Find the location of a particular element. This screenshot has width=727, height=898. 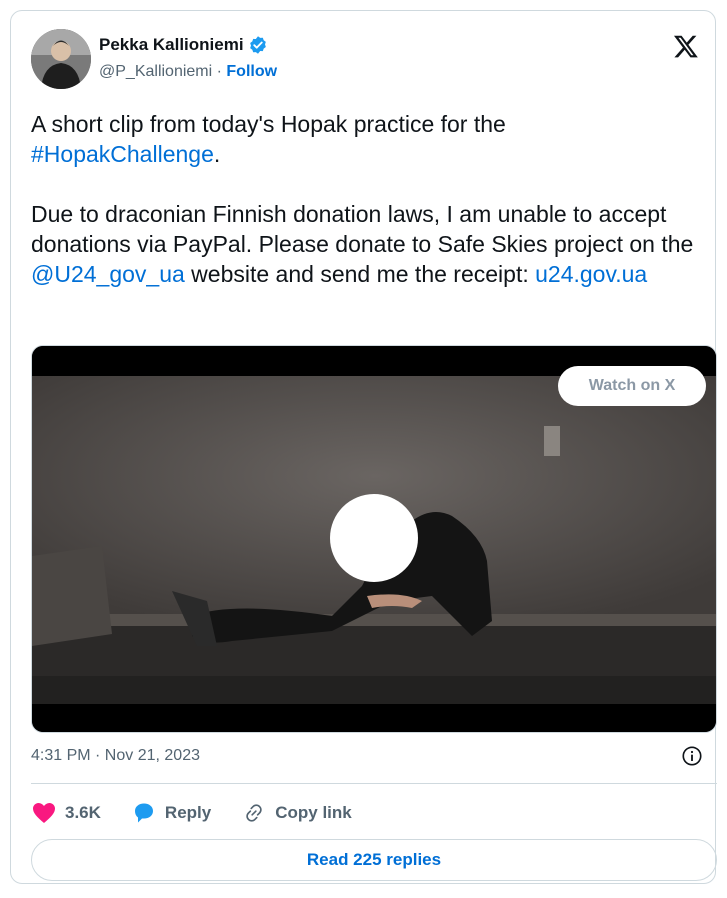

reply-button: Reply is located at coordinates (171, 813).